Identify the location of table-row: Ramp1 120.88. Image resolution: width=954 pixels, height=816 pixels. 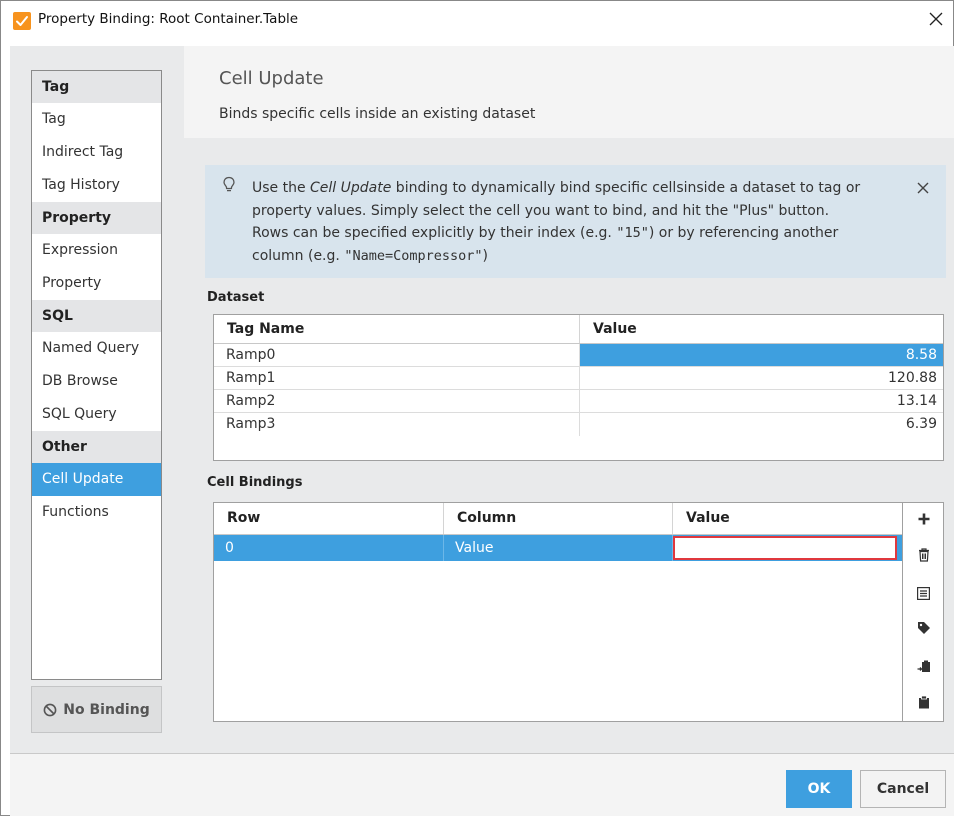
(578, 378).